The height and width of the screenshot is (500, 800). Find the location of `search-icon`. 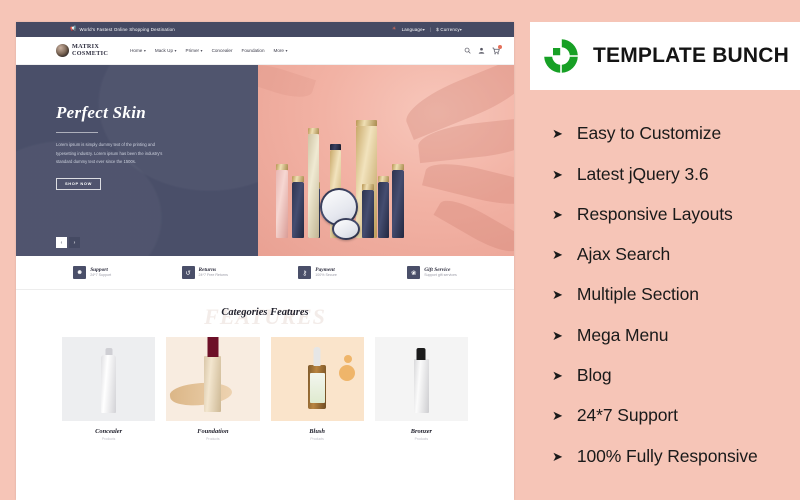

search-icon is located at coordinates (467, 50).